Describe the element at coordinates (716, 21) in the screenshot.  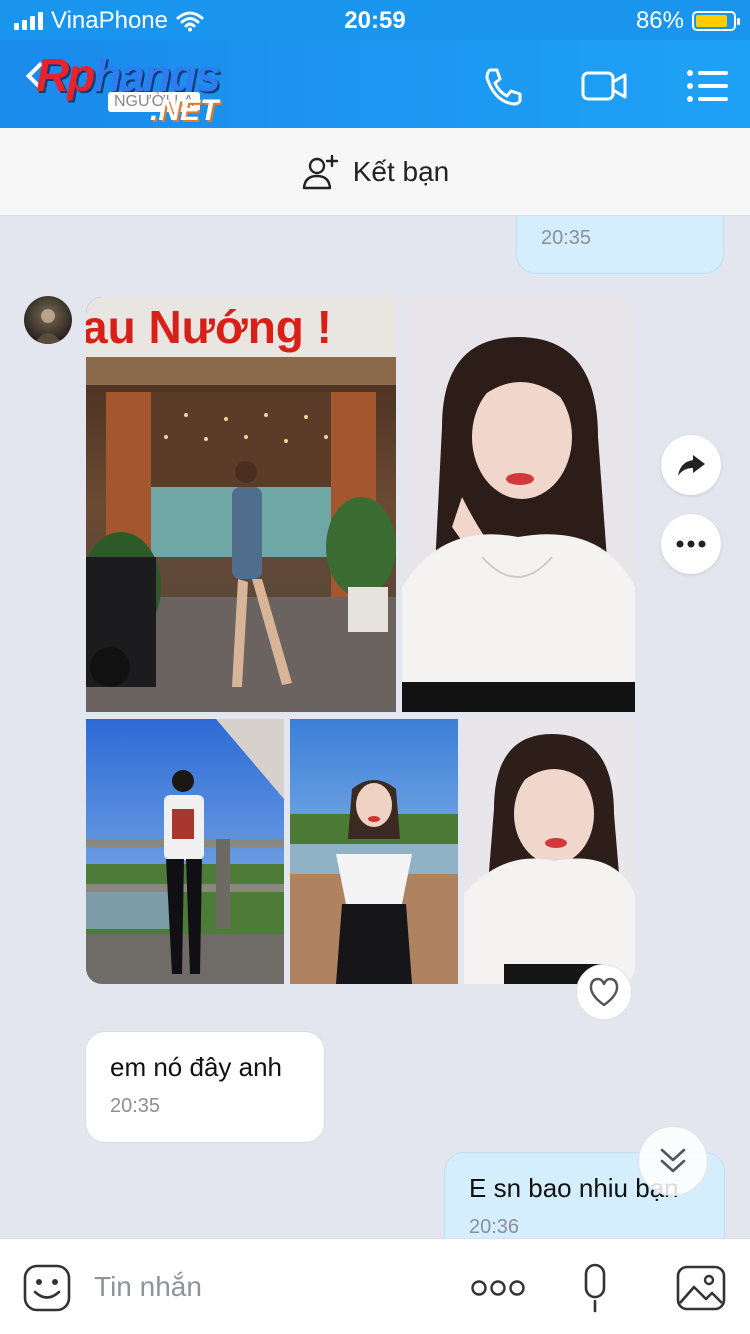
I see `battery-icon` at that location.